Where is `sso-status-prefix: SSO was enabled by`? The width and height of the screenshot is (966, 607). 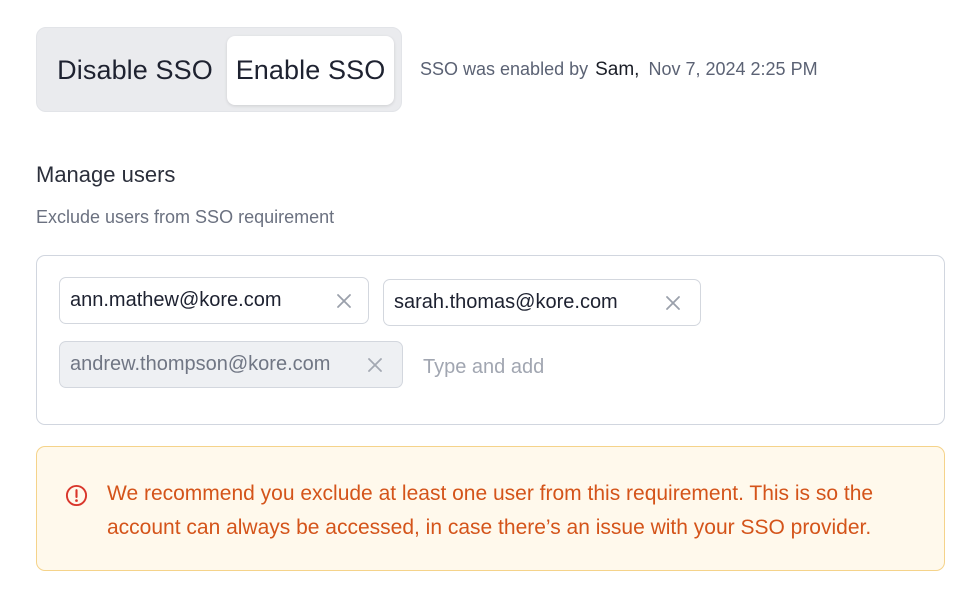 sso-status-prefix: SSO was enabled by is located at coordinates (504, 69).